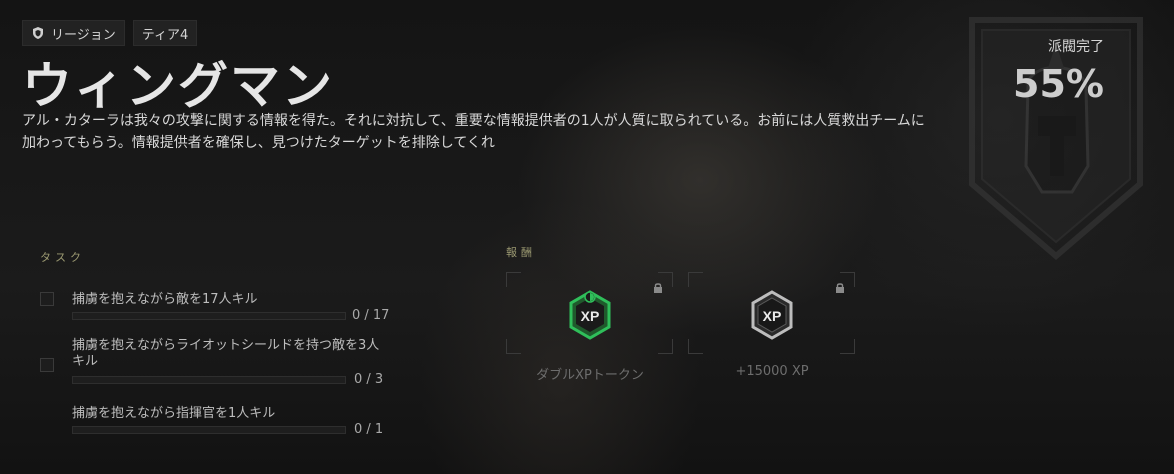 This screenshot has height=474, width=1174. I want to click on reward-card-double-xp: XP, so click(589, 313).